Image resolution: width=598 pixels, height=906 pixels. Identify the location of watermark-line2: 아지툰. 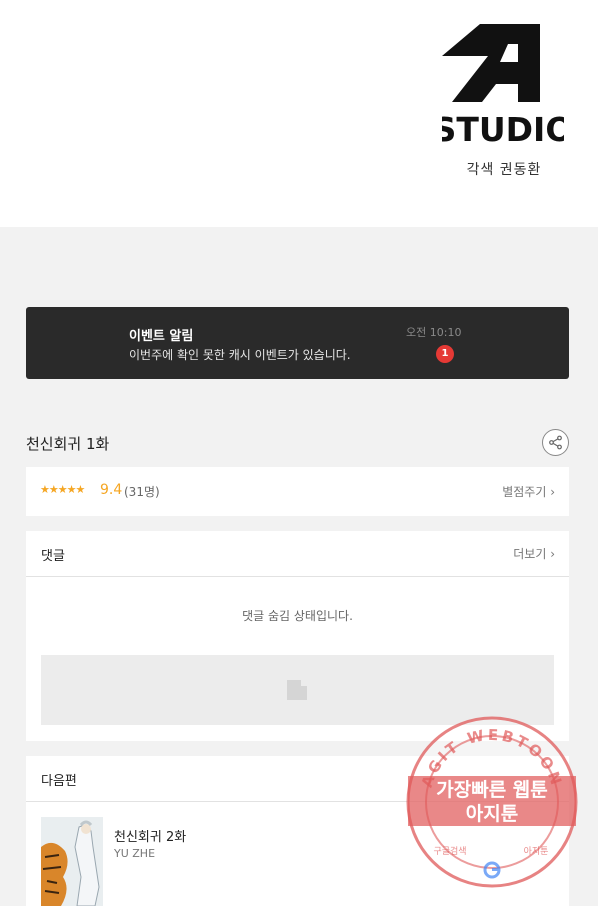
(492, 814).